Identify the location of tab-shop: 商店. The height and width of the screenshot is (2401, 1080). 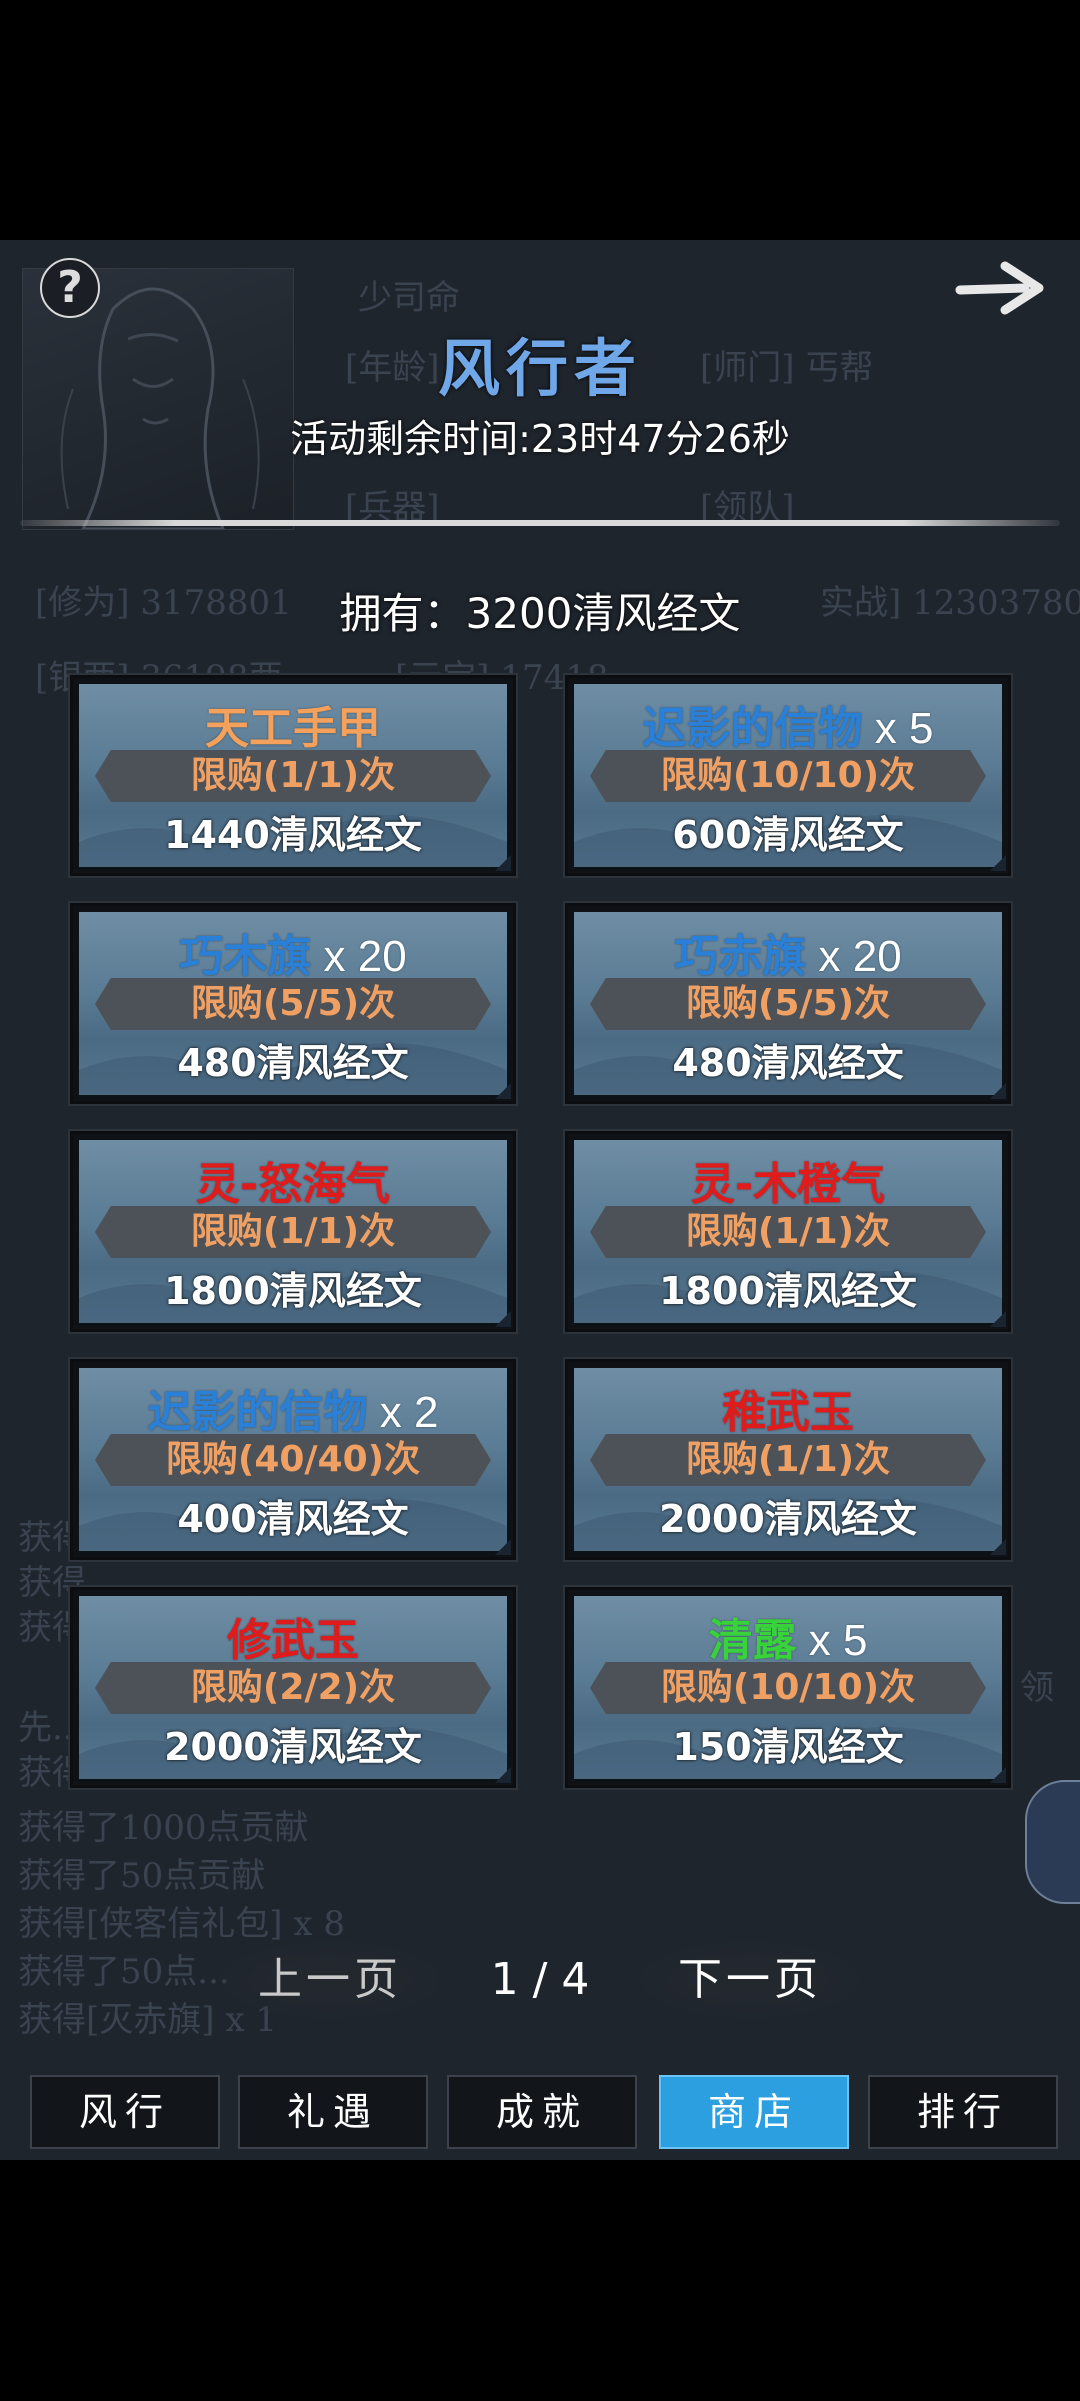
(754, 2112).